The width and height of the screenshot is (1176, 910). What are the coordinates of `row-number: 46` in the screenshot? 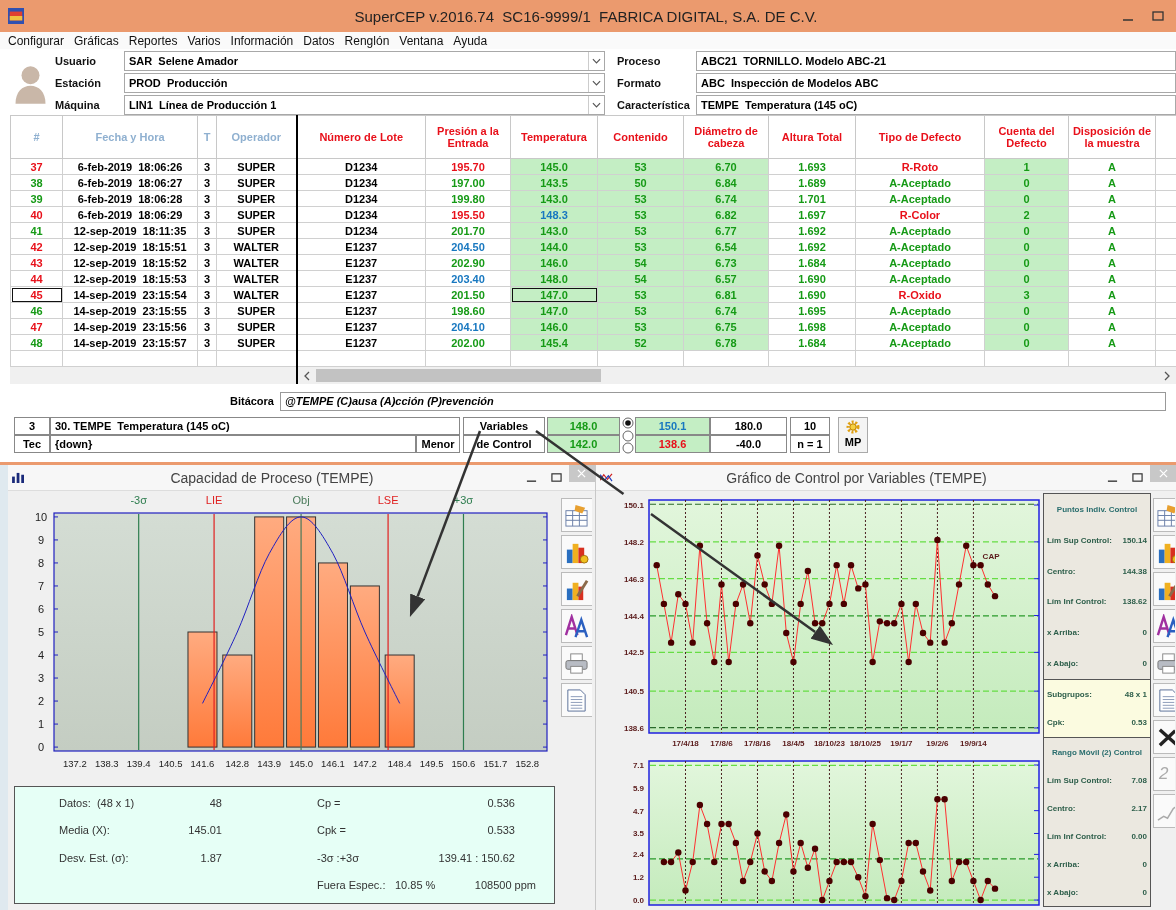 It's located at (36, 310).